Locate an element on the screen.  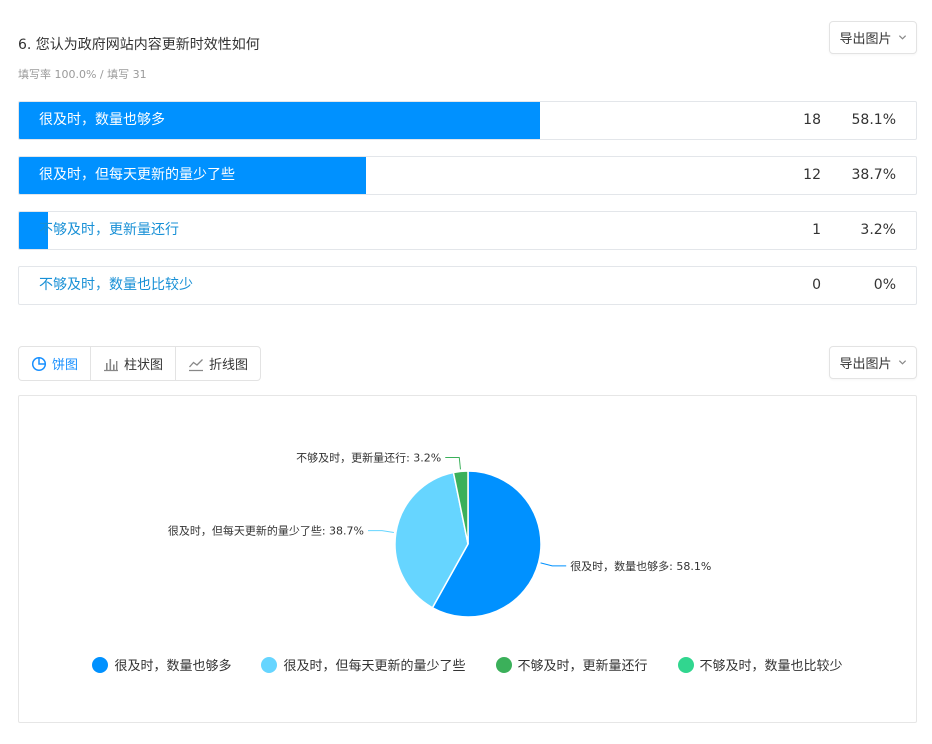
export-image-button-top: 导出图片 is located at coordinates (873, 37).